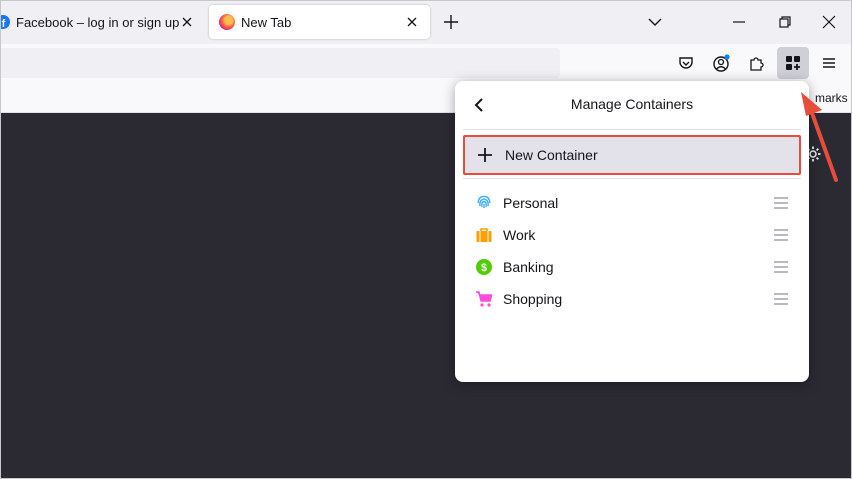 The image size is (852, 479). Describe the element at coordinates (655, 22) in the screenshot. I see `list-all-tabs-chevron-icon` at that location.